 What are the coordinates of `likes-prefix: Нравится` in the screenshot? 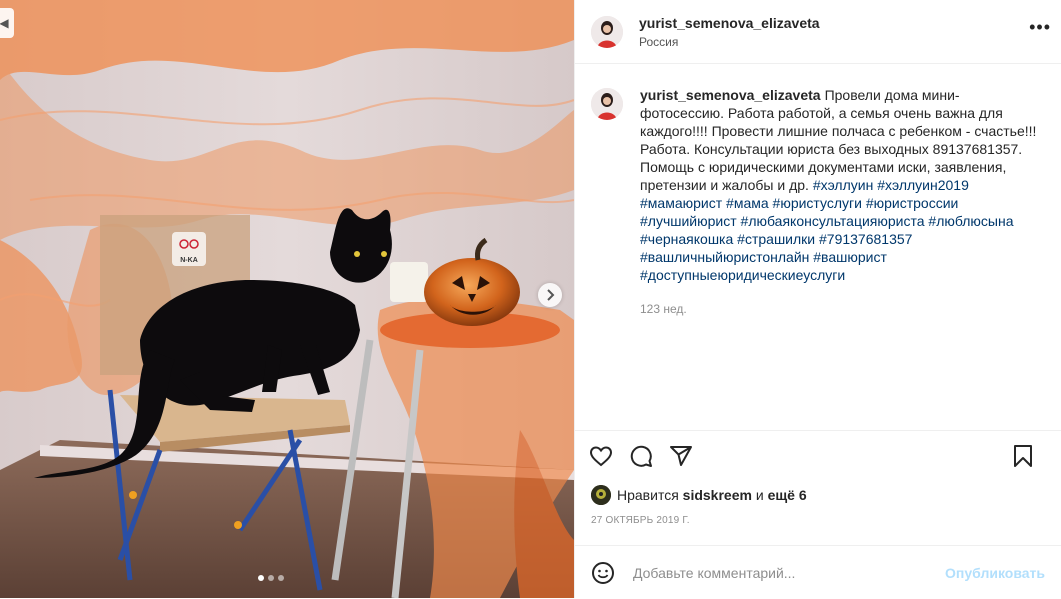 It's located at (648, 495).